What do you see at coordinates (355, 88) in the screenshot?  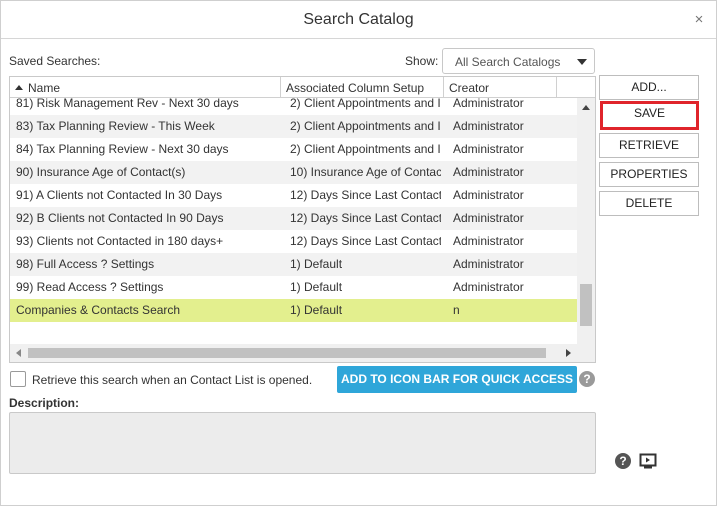 I see `column-header-setup-label: Associated Column Setup` at bounding box center [355, 88].